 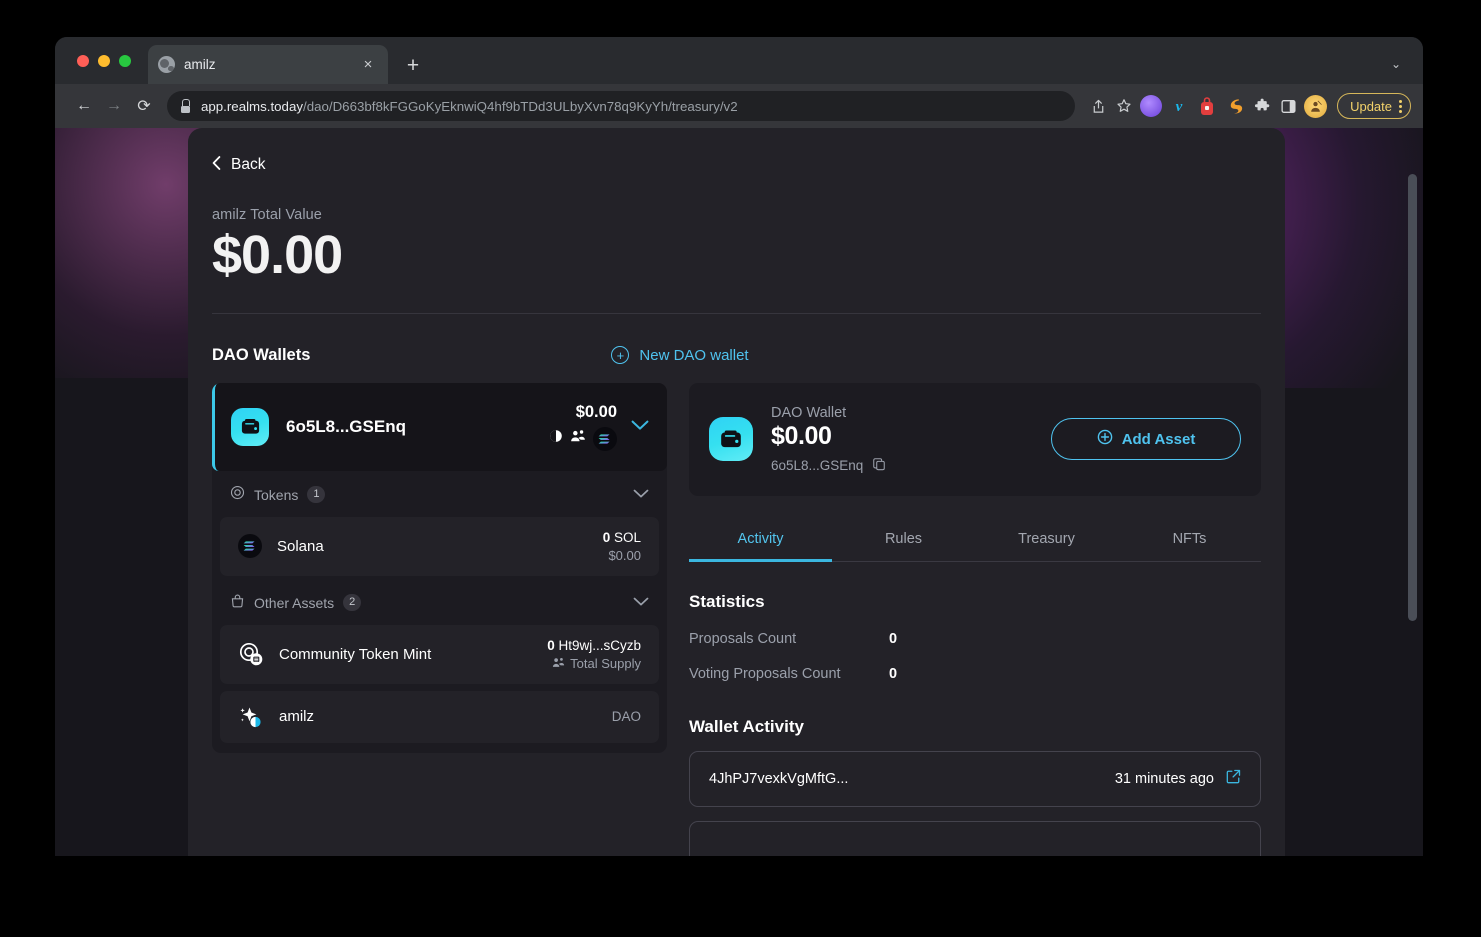 What do you see at coordinates (1288, 106) in the screenshot?
I see `side-panel-icon` at bounding box center [1288, 106].